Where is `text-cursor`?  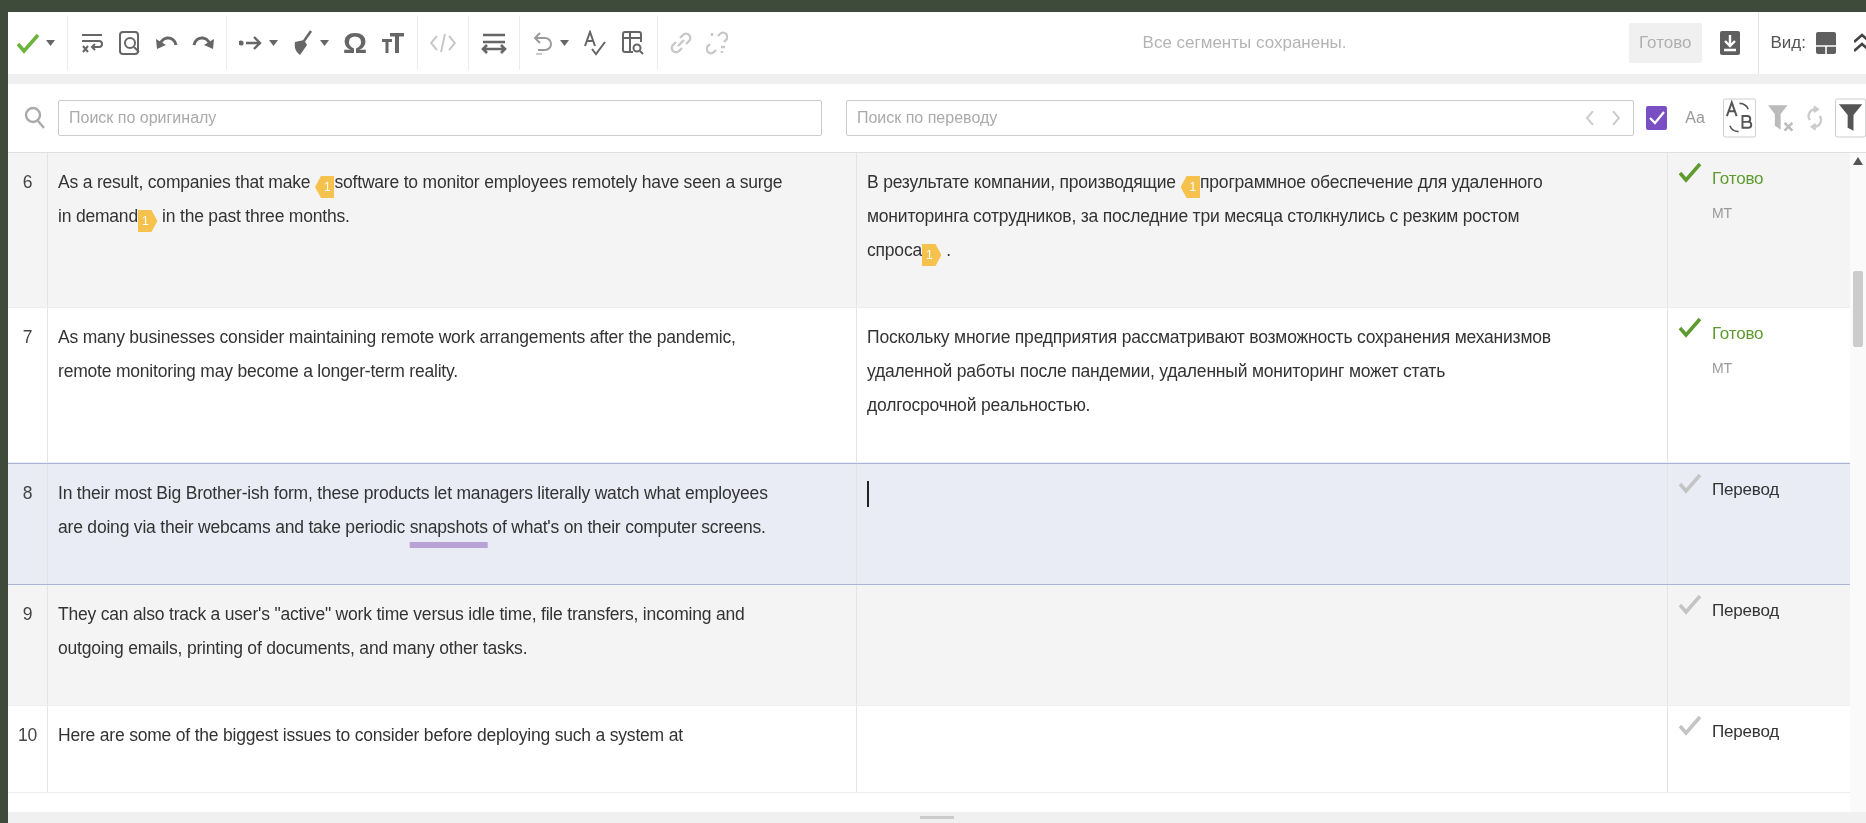 text-cursor is located at coordinates (868, 494).